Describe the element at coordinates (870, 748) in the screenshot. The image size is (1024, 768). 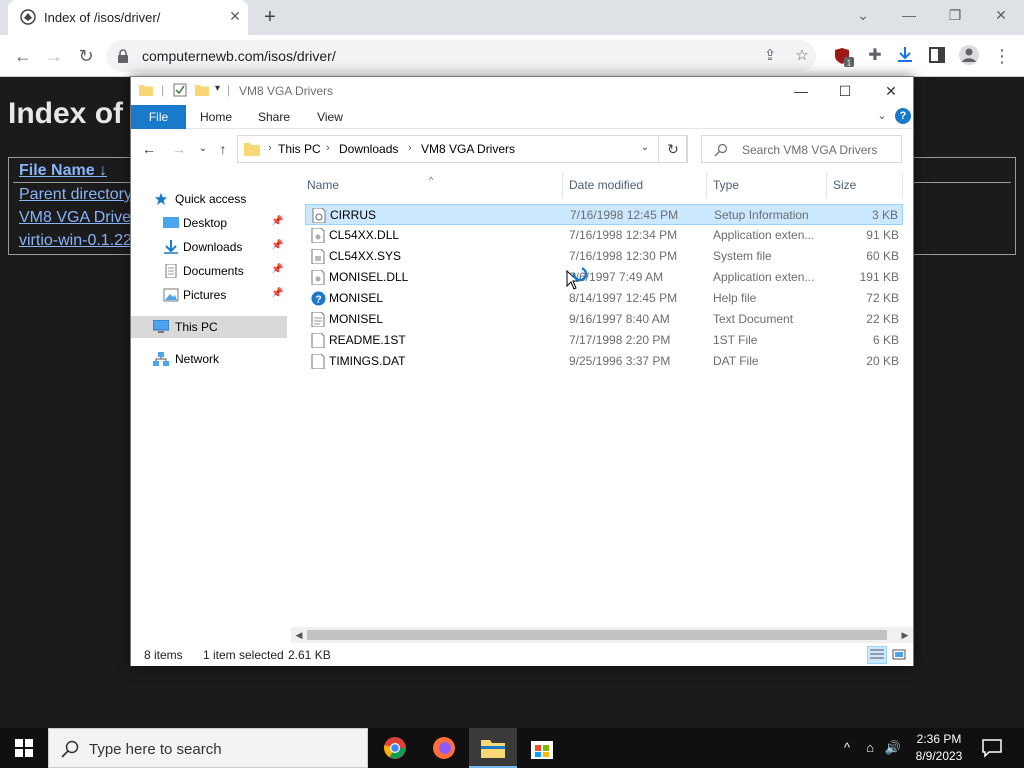
I see `network-tray-icon: ⌂` at that location.